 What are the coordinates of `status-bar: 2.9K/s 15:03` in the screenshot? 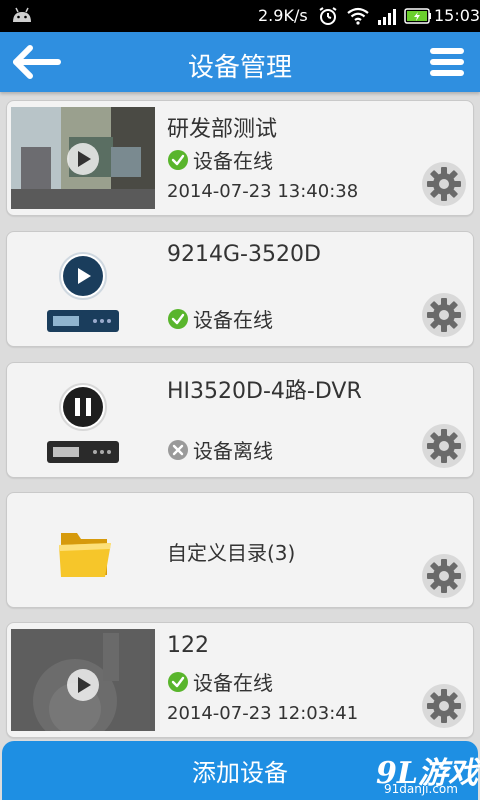 It's located at (240, 16).